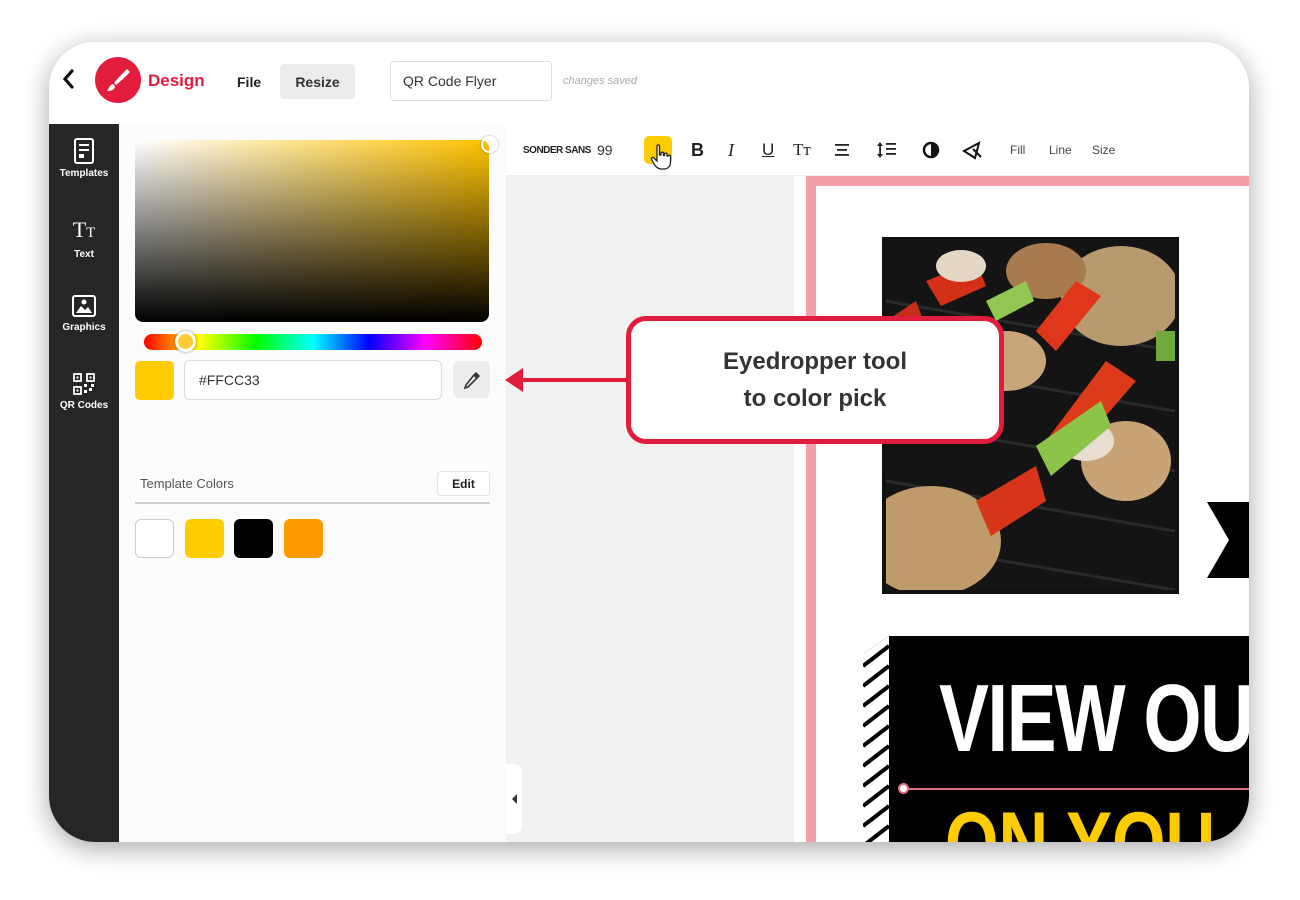  Describe the element at coordinates (815, 398) in the screenshot. I see `callout-line-2: to color pick` at that location.